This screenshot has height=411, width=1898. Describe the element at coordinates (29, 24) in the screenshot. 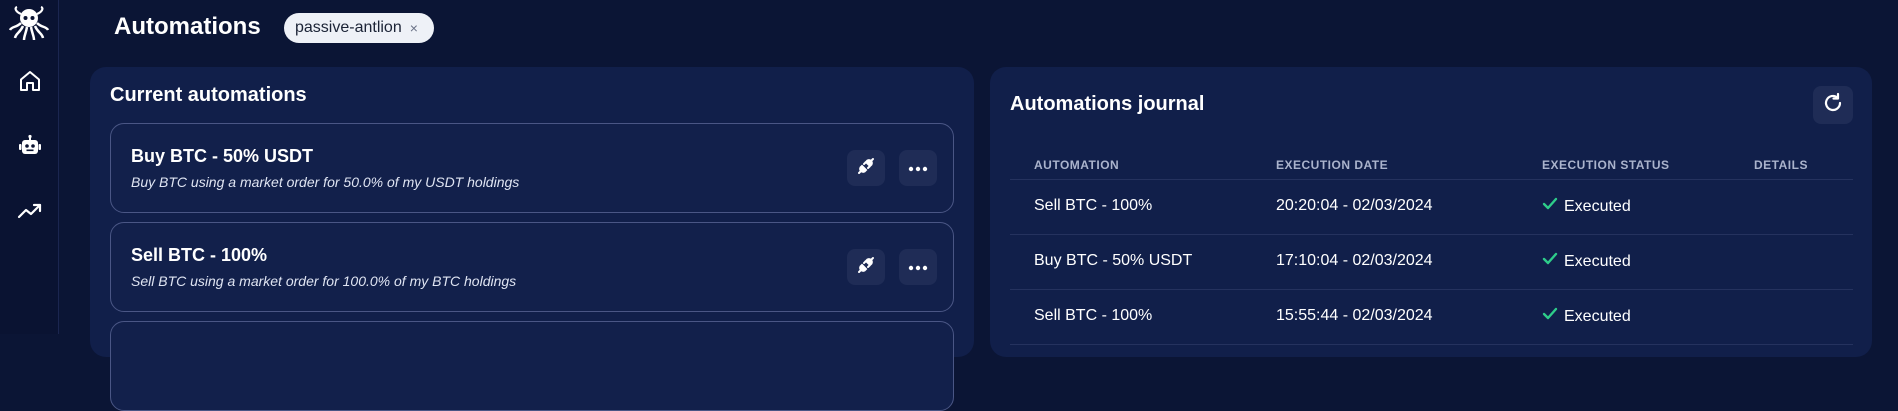

I see `octopus-logo-icon` at that location.